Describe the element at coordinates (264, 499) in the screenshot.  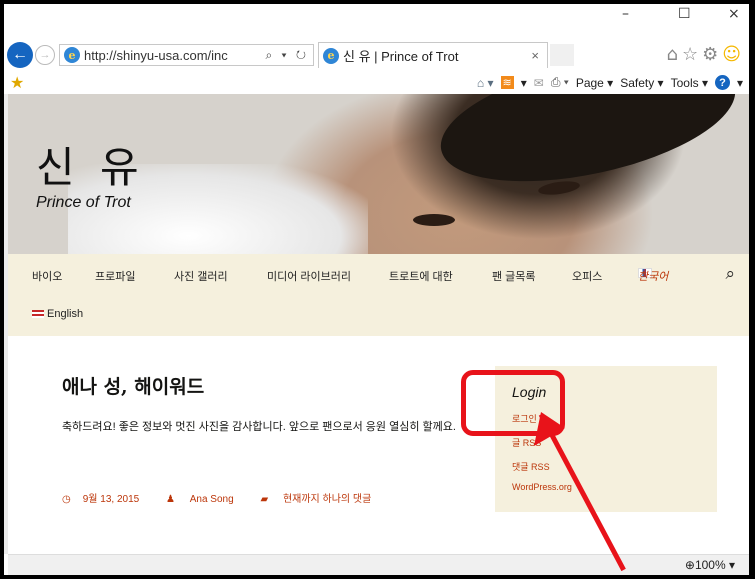
I see `comment-icon: ▰` at that location.